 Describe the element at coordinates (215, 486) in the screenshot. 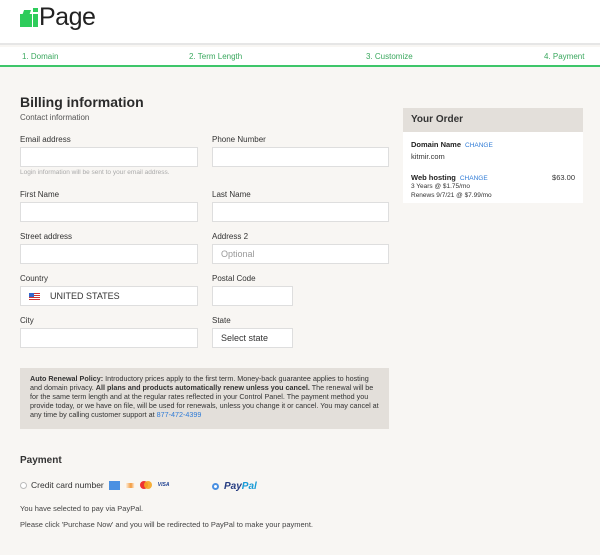

I see `paypal-radio` at that location.